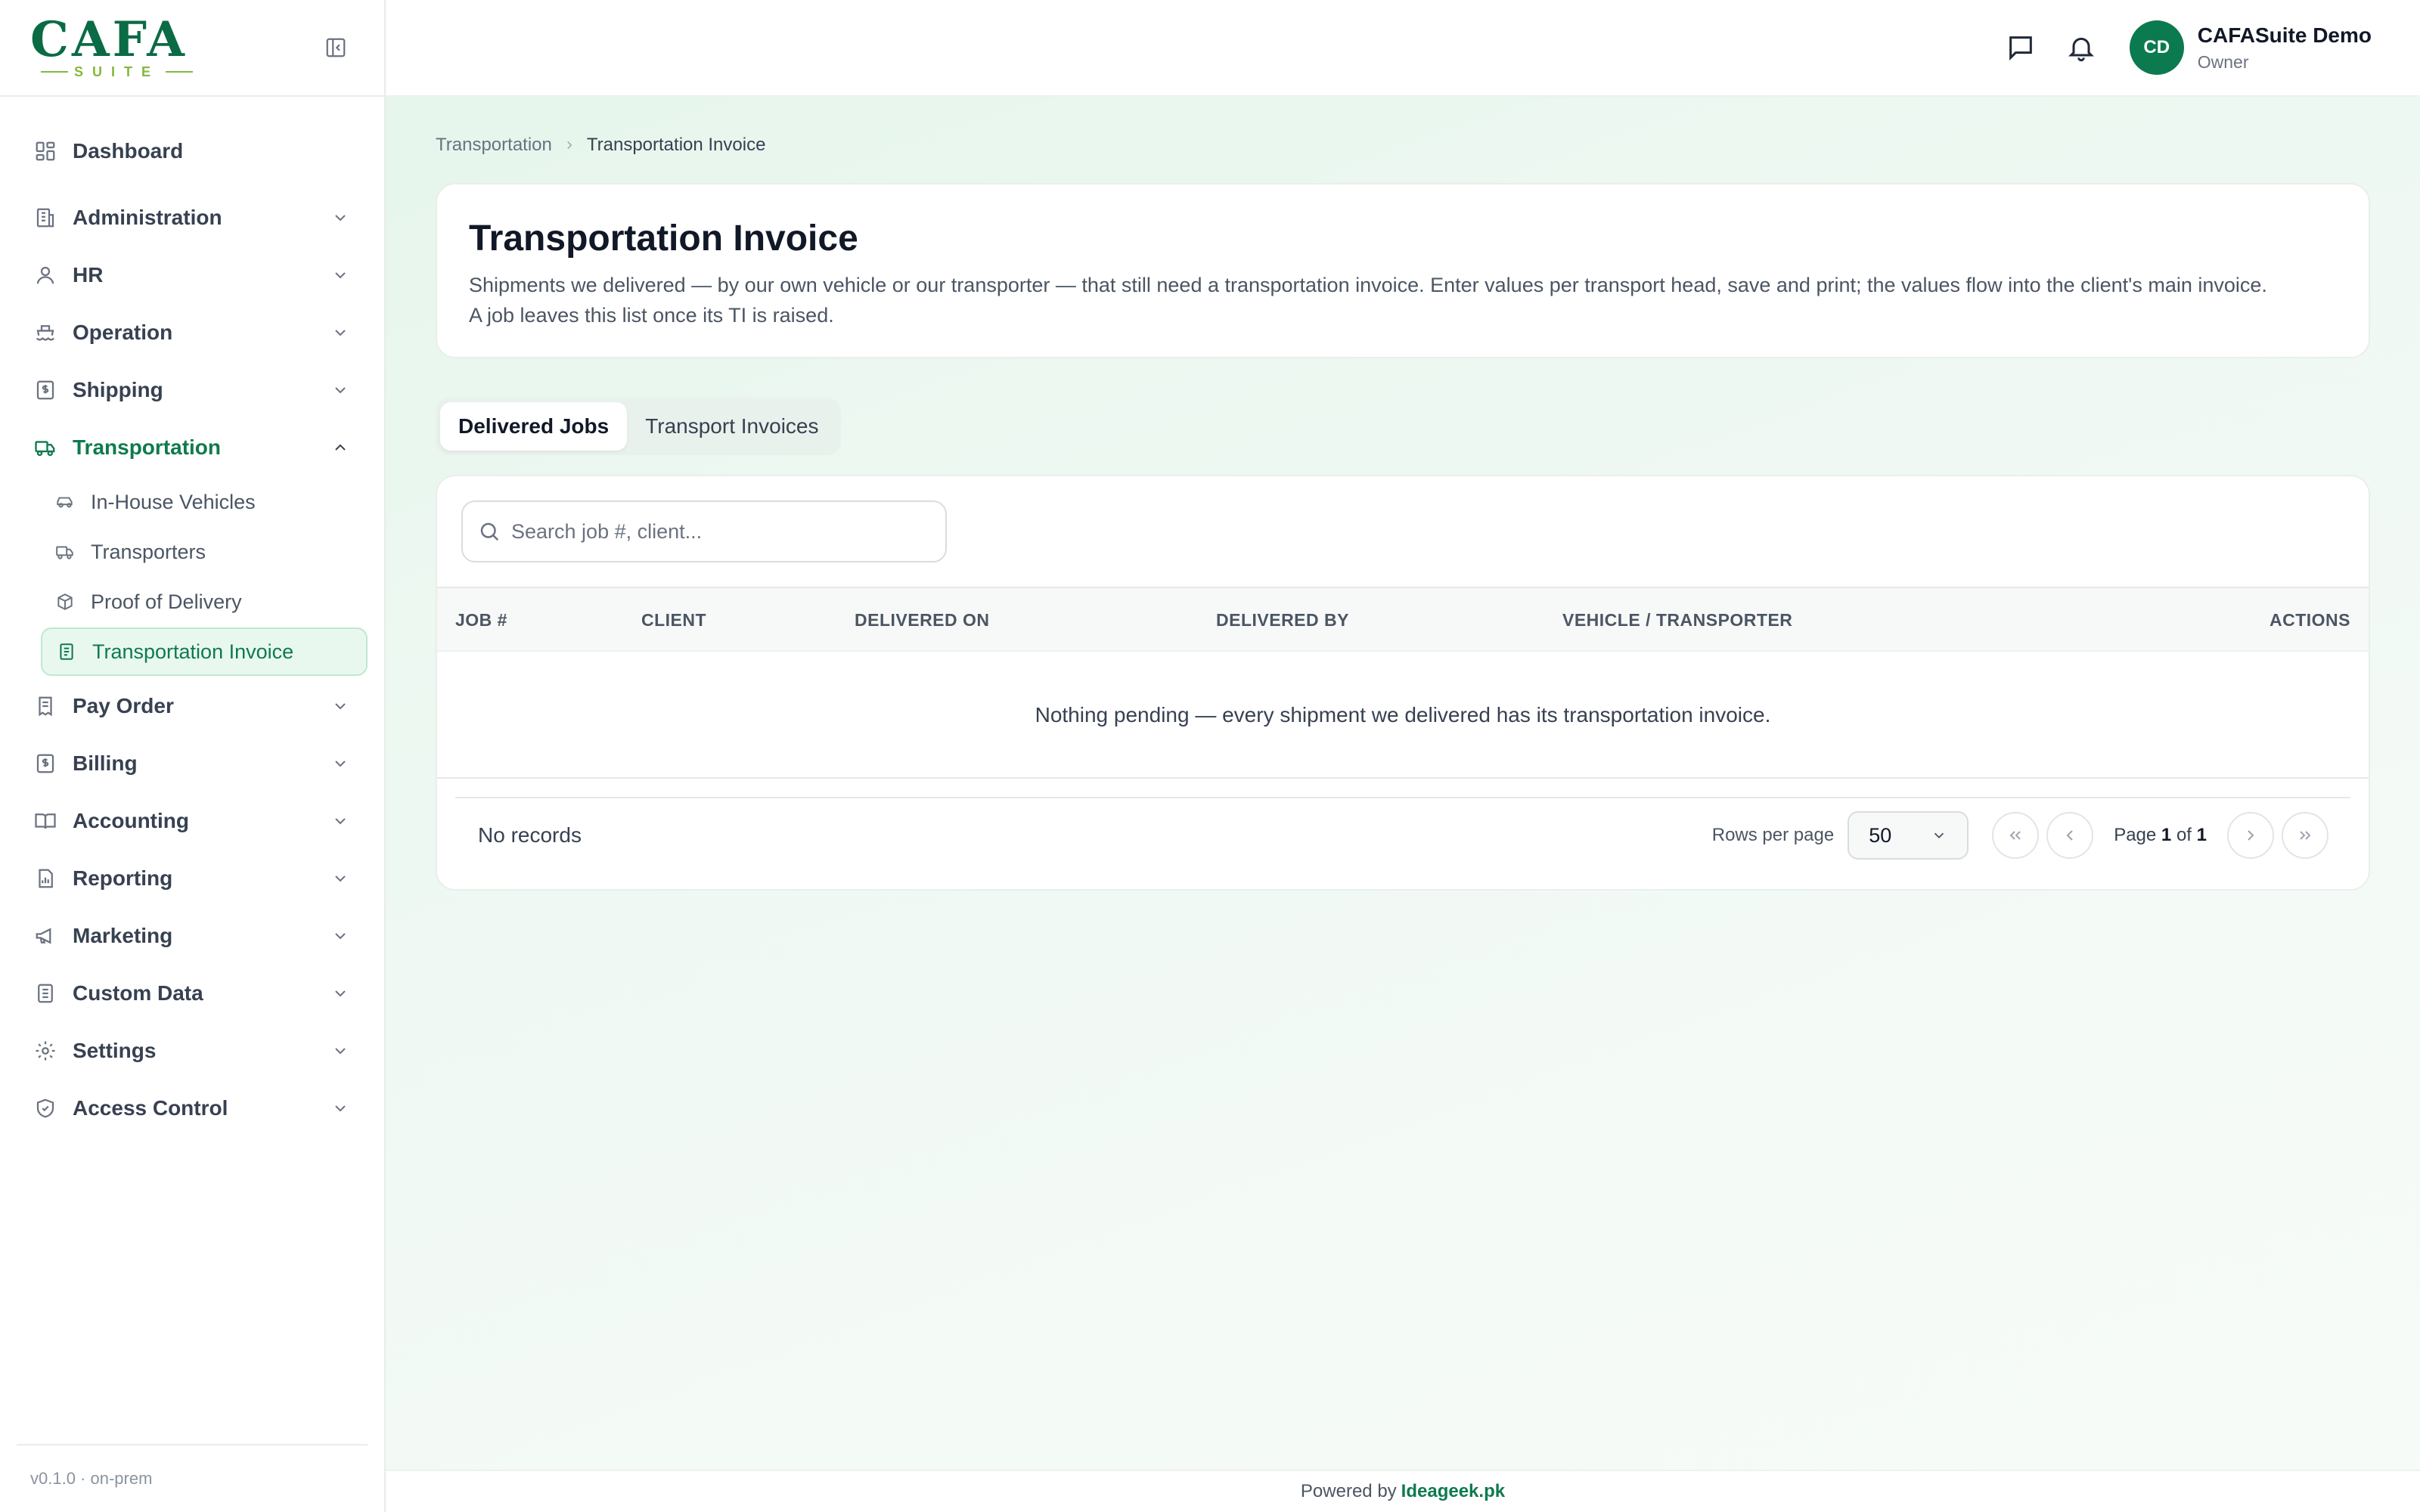 Image resolution: width=2420 pixels, height=1512 pixels. What do you see at coordinates (192, 879) in the screenshot?
I see `sidebar-item-reporting: Reporting` at bounding box center [192, 879].